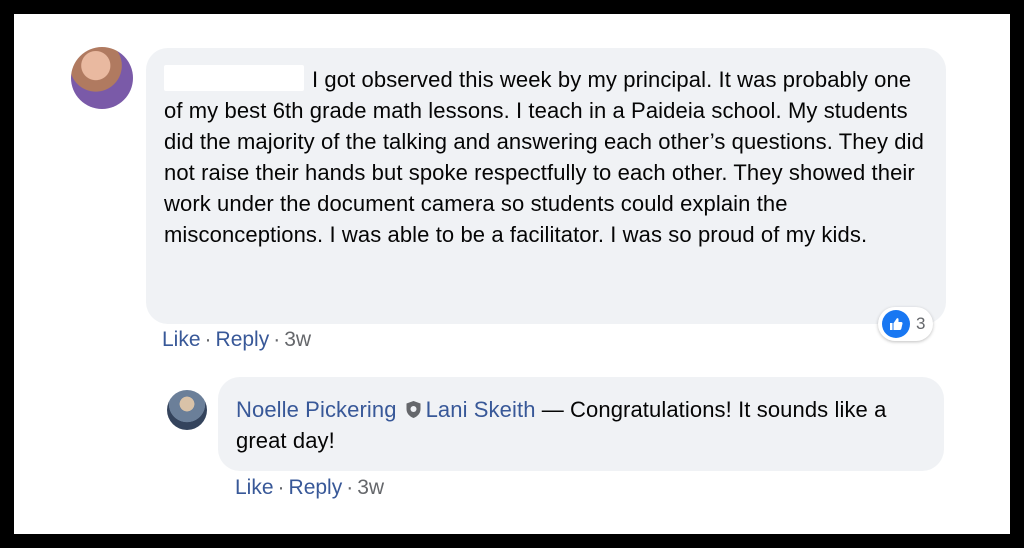  I want to click on reply-author-link: Noelle Pickering, so click(316, 409).